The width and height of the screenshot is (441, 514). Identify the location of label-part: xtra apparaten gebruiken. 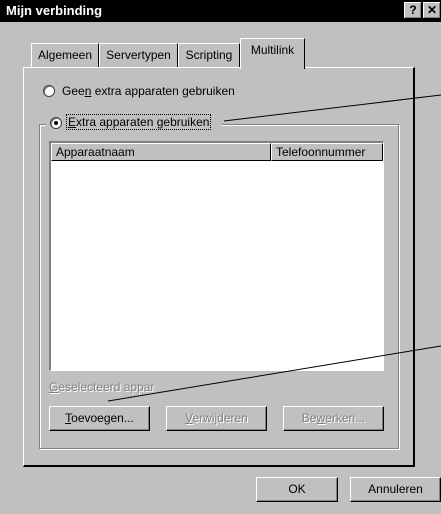
(143, 122).